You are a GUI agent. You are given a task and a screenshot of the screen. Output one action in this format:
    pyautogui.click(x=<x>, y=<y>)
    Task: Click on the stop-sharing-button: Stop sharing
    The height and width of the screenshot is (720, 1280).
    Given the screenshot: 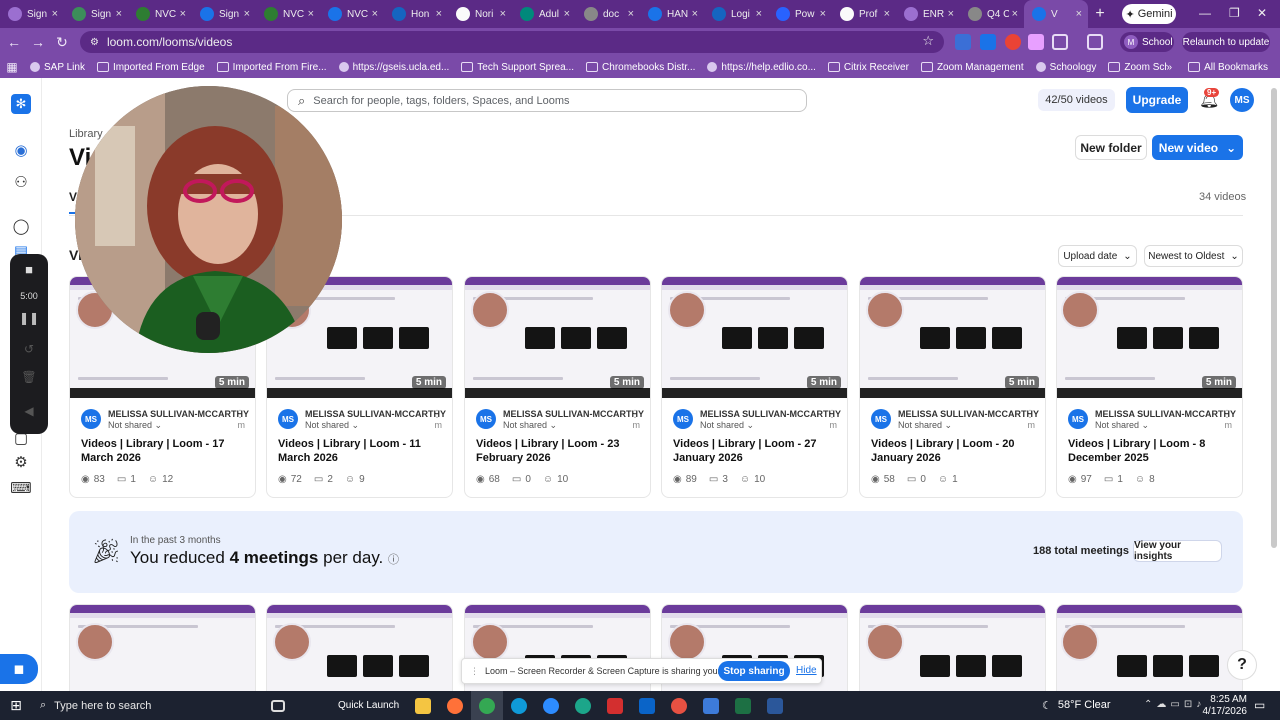 What is the action you would take?
    pyautogui.click(x=754, y=671)
    